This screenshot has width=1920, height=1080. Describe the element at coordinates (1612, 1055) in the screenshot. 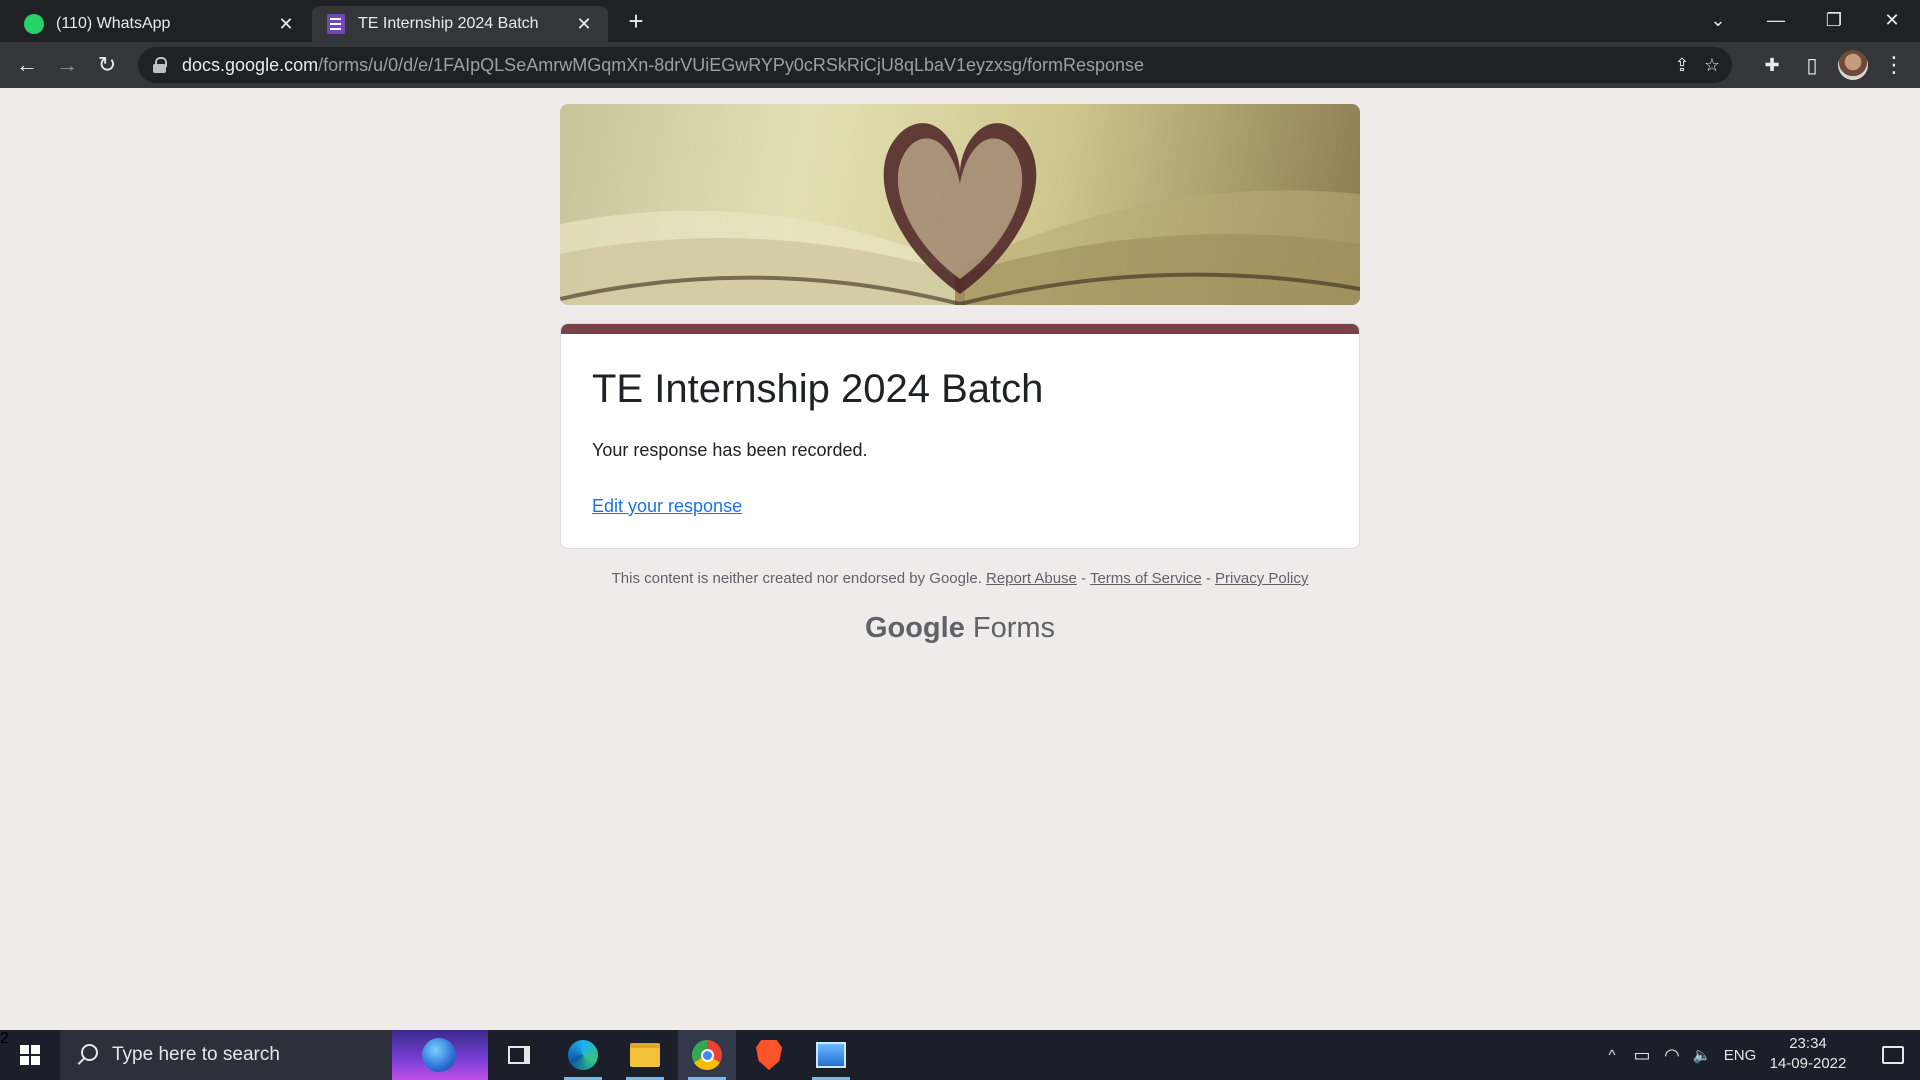

I see `tray-overflow-icon: ^` at that location.